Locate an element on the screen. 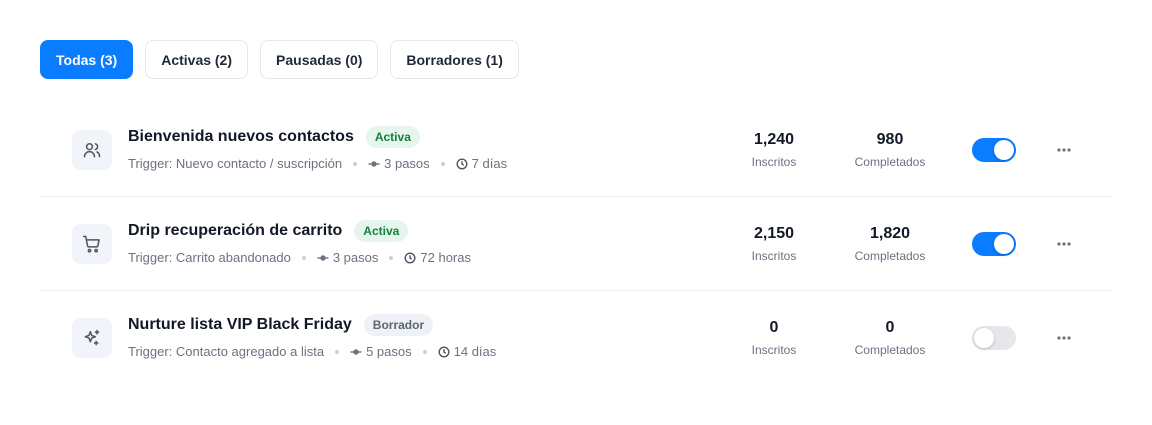 The width and height of the screenshot is (1152, 425). sequence-title: Drip recuperación de carrito is located at coordinates (235, 231).